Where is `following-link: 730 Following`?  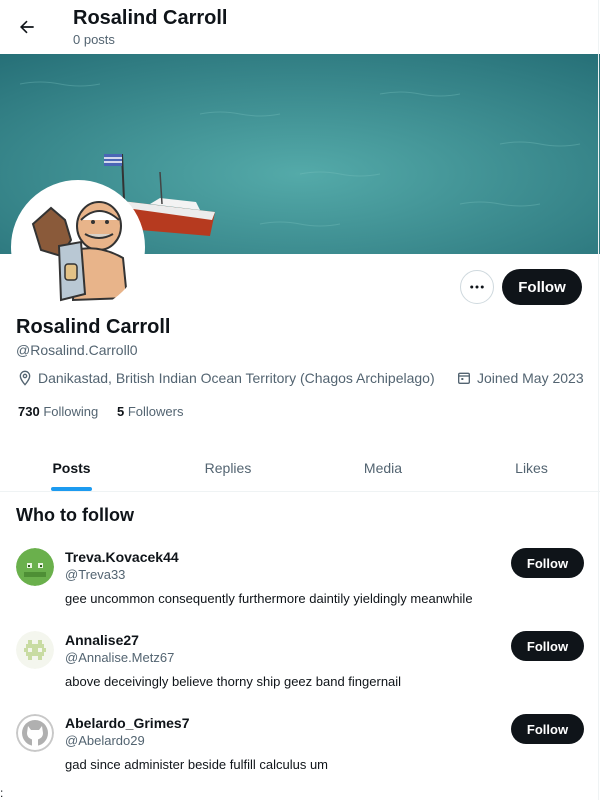 following-link: 730 Following is located at coordinates (58, 412).